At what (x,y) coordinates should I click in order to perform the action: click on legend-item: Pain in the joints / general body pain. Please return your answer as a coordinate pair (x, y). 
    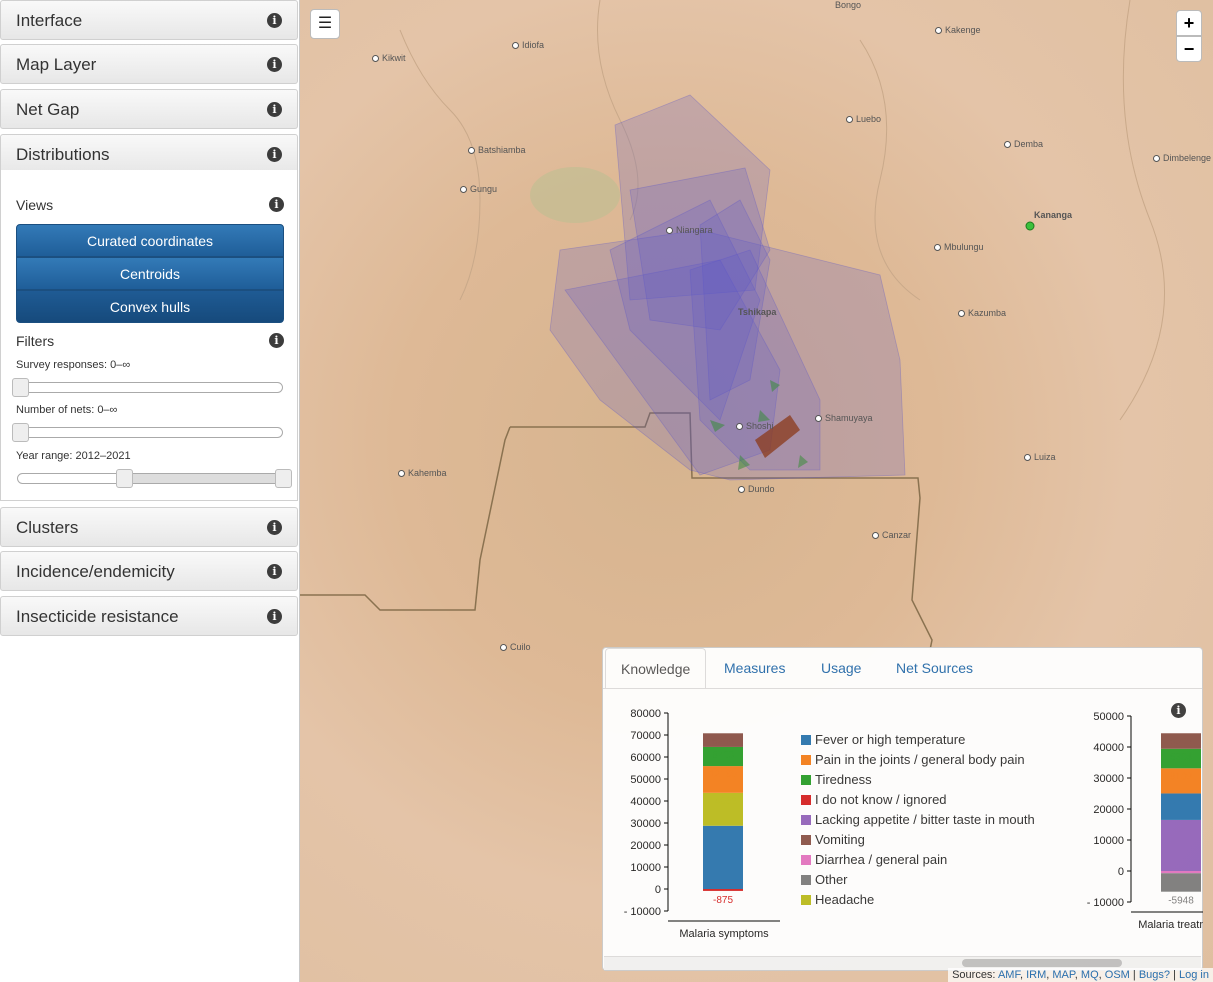
    Looking at the image, I should click on (913, 759).